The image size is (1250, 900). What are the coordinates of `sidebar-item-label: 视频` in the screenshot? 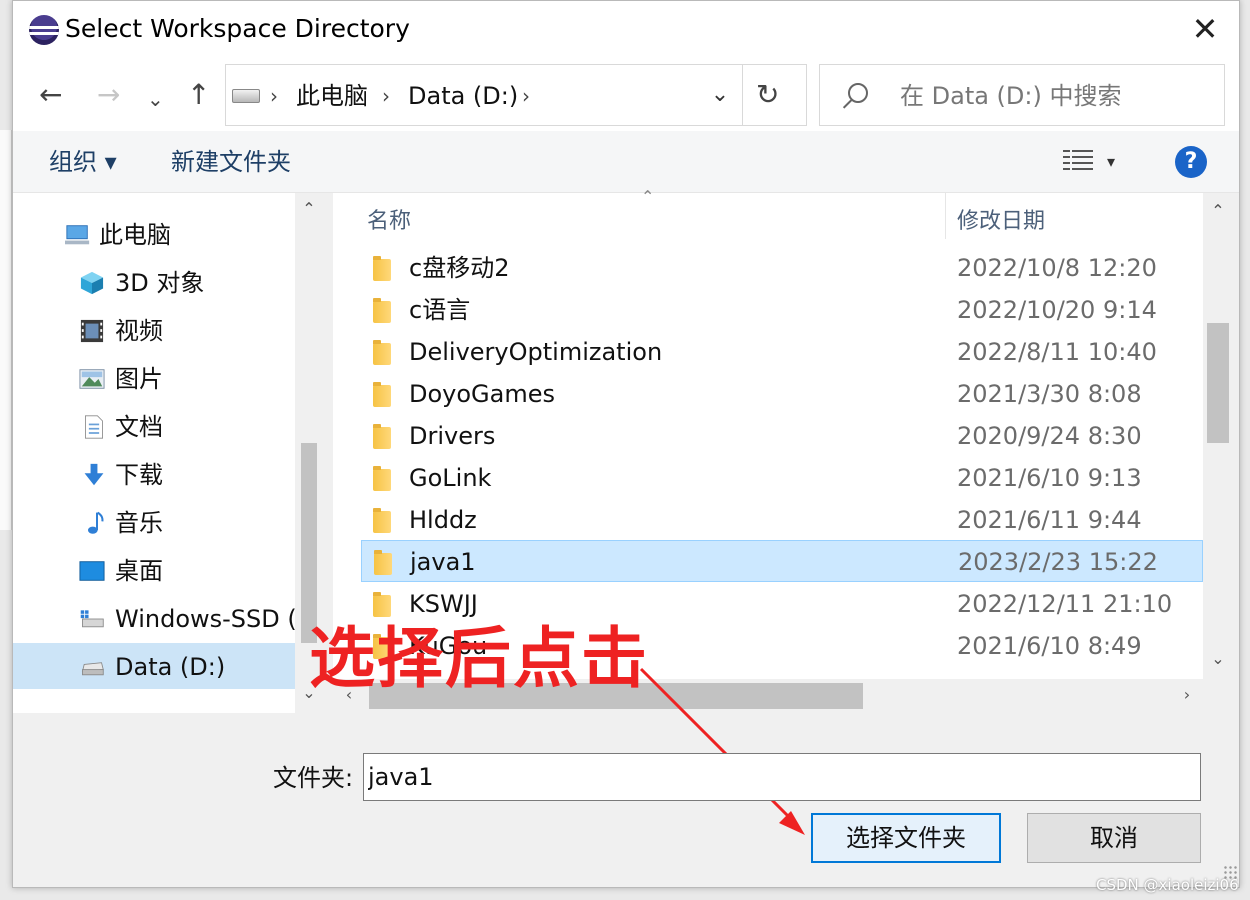 It's located at (139, 331).